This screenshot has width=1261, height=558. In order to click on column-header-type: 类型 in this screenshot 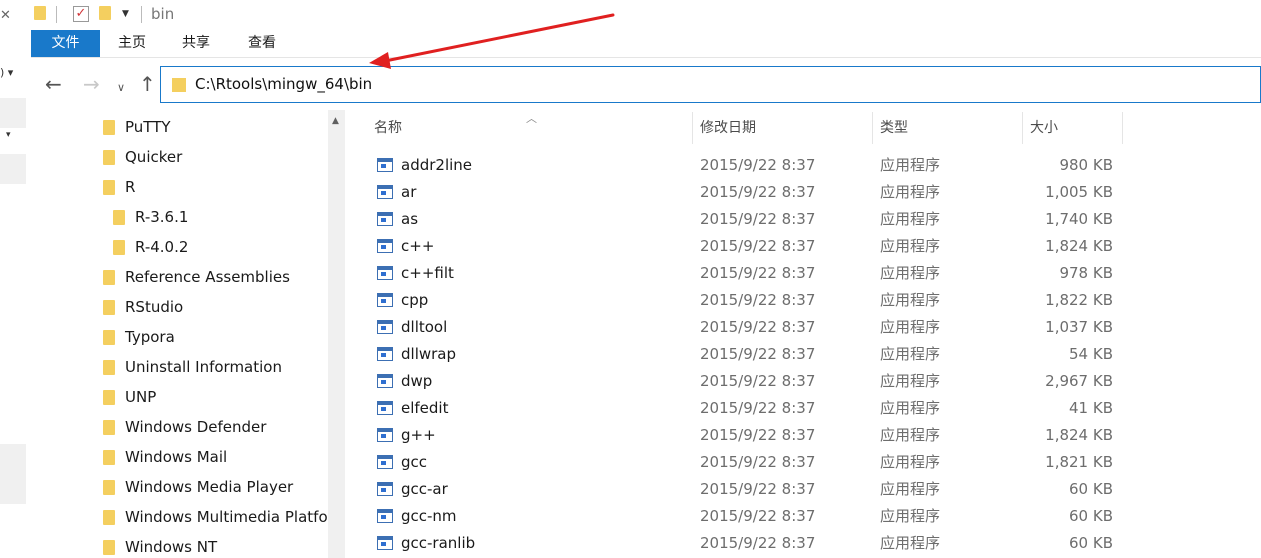, I will do `click(894, 128)`.